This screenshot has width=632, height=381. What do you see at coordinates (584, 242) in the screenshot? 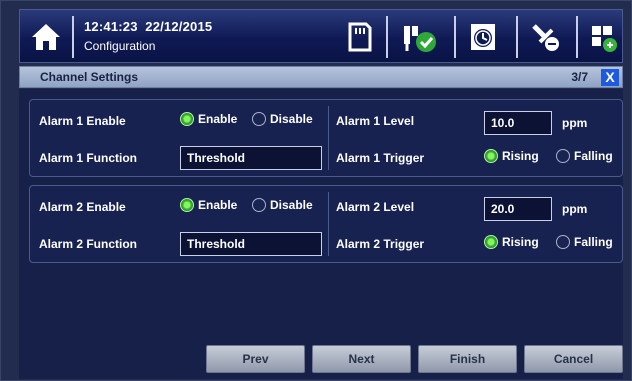
I see `alarm-2-falling-radio: Falling` at bounding box center [584, 242].